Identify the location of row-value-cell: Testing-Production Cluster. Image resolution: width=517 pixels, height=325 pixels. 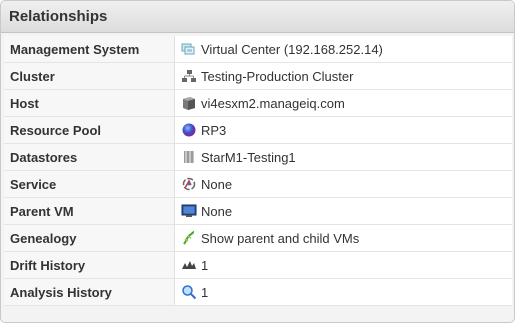
(343, 76).